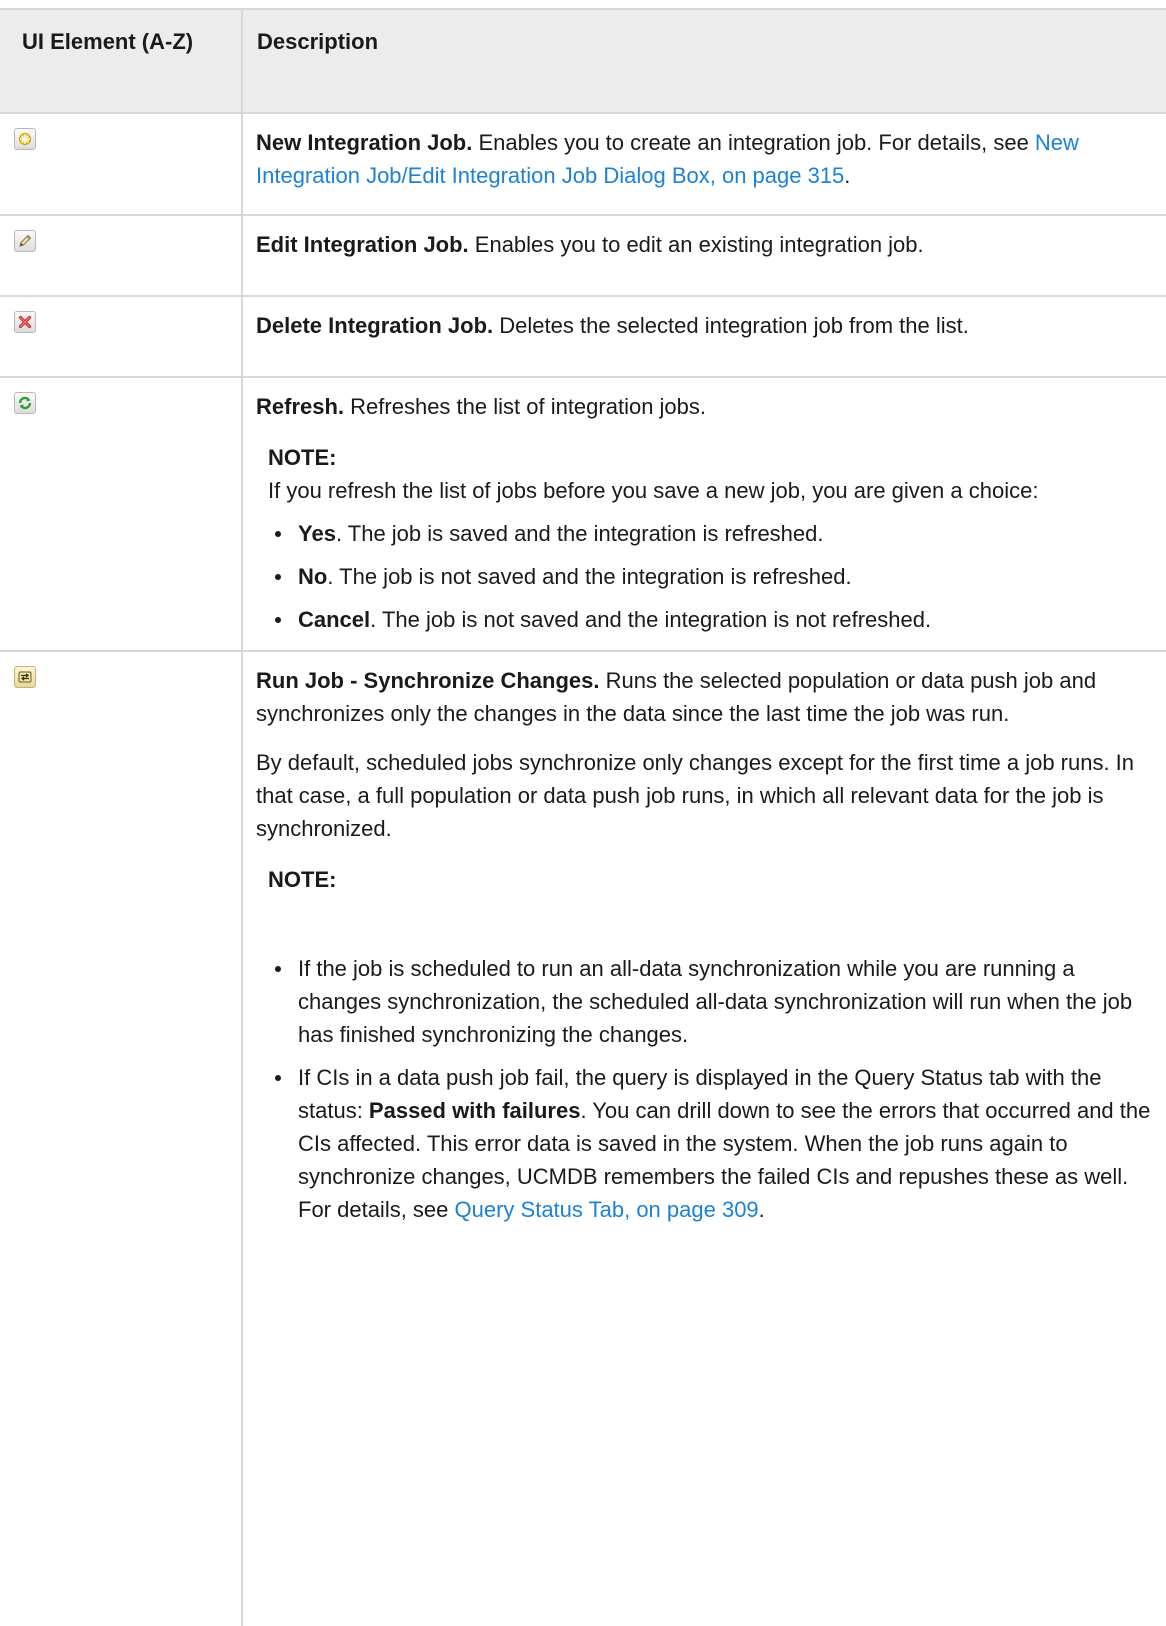  What do you see at coordinates (302, 457) in the screenshot?
I see `refresh-note-title: NOTE:` at bounding box center [302, 457].